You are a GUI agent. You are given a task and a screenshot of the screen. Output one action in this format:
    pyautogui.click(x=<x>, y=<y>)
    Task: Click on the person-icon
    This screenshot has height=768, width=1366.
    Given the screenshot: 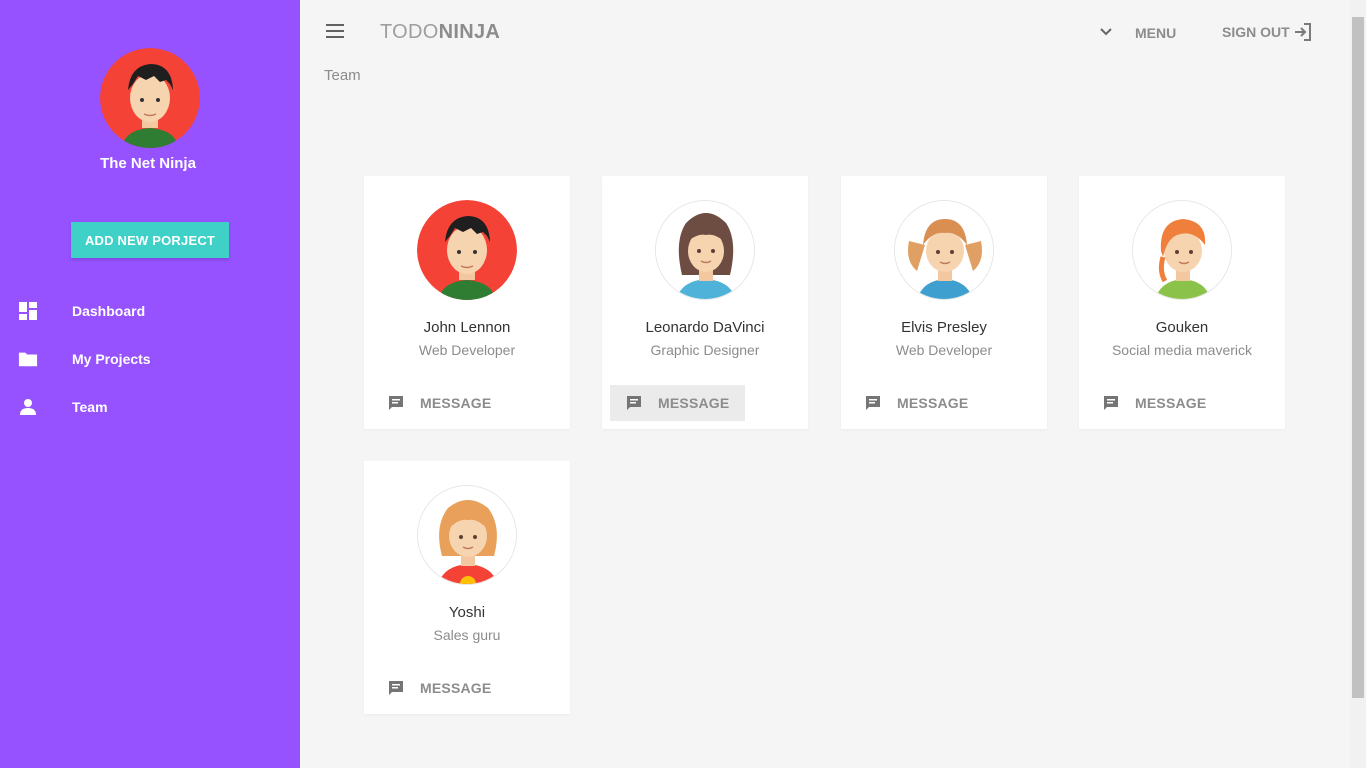 What is the action you would take?
    pyautogui.click(x=28, y=407)
    